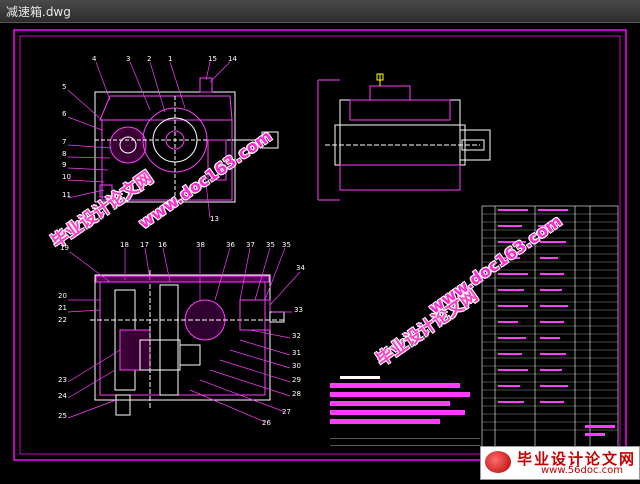 This screenshot has width=640, height=484. What do you see at coordinates (149, 59) in the screenshot?
I see `svg-text: 2` at bounding box center [149, 59].